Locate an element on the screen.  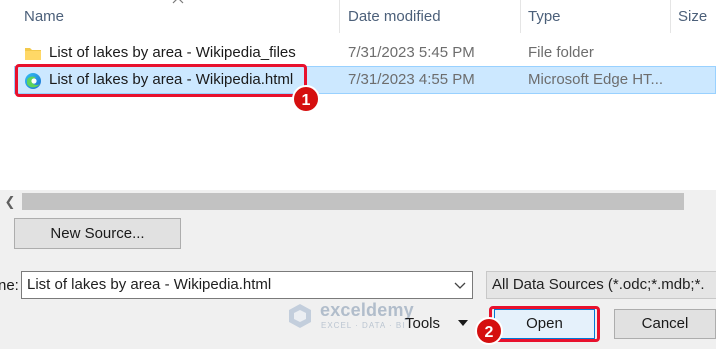
chevron-down-icon is located at coordinates (460, 285).